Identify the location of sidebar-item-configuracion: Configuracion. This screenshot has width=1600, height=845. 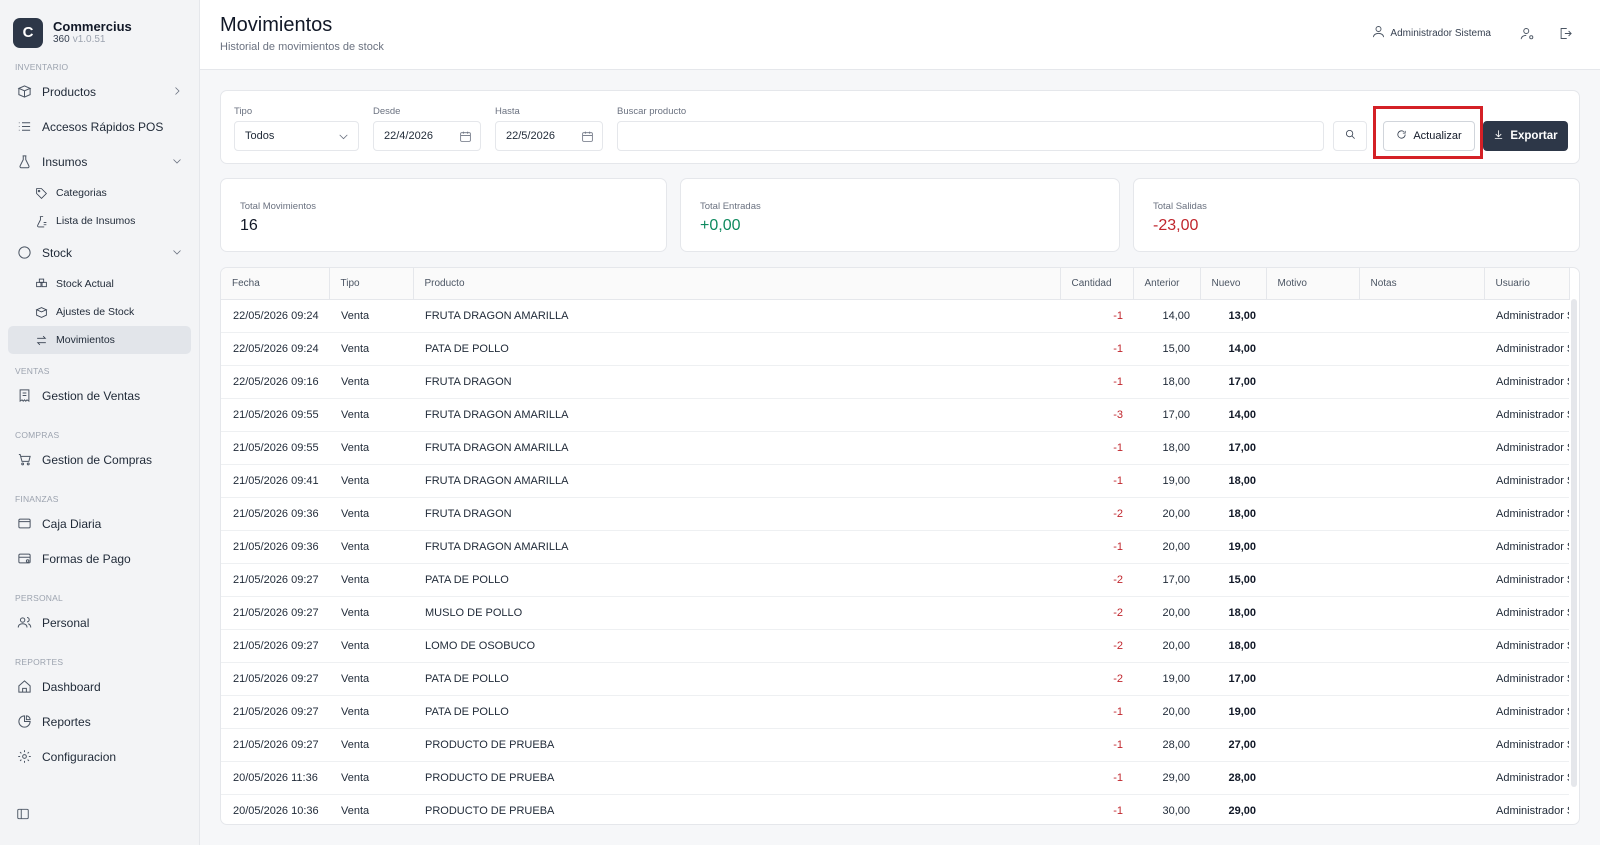
(99, 756).